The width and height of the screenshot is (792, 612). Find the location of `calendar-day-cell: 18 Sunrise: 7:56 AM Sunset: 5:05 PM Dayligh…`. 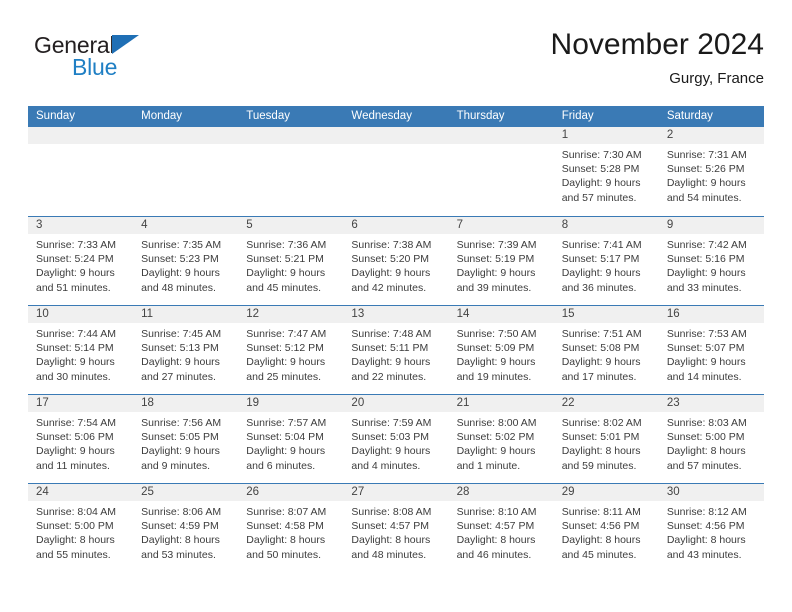

calendar-day-cell: 18 Sunrise: 7:56 AM Sunset: 5:05 PM Dayligh… is located at coordinates (186, 439).